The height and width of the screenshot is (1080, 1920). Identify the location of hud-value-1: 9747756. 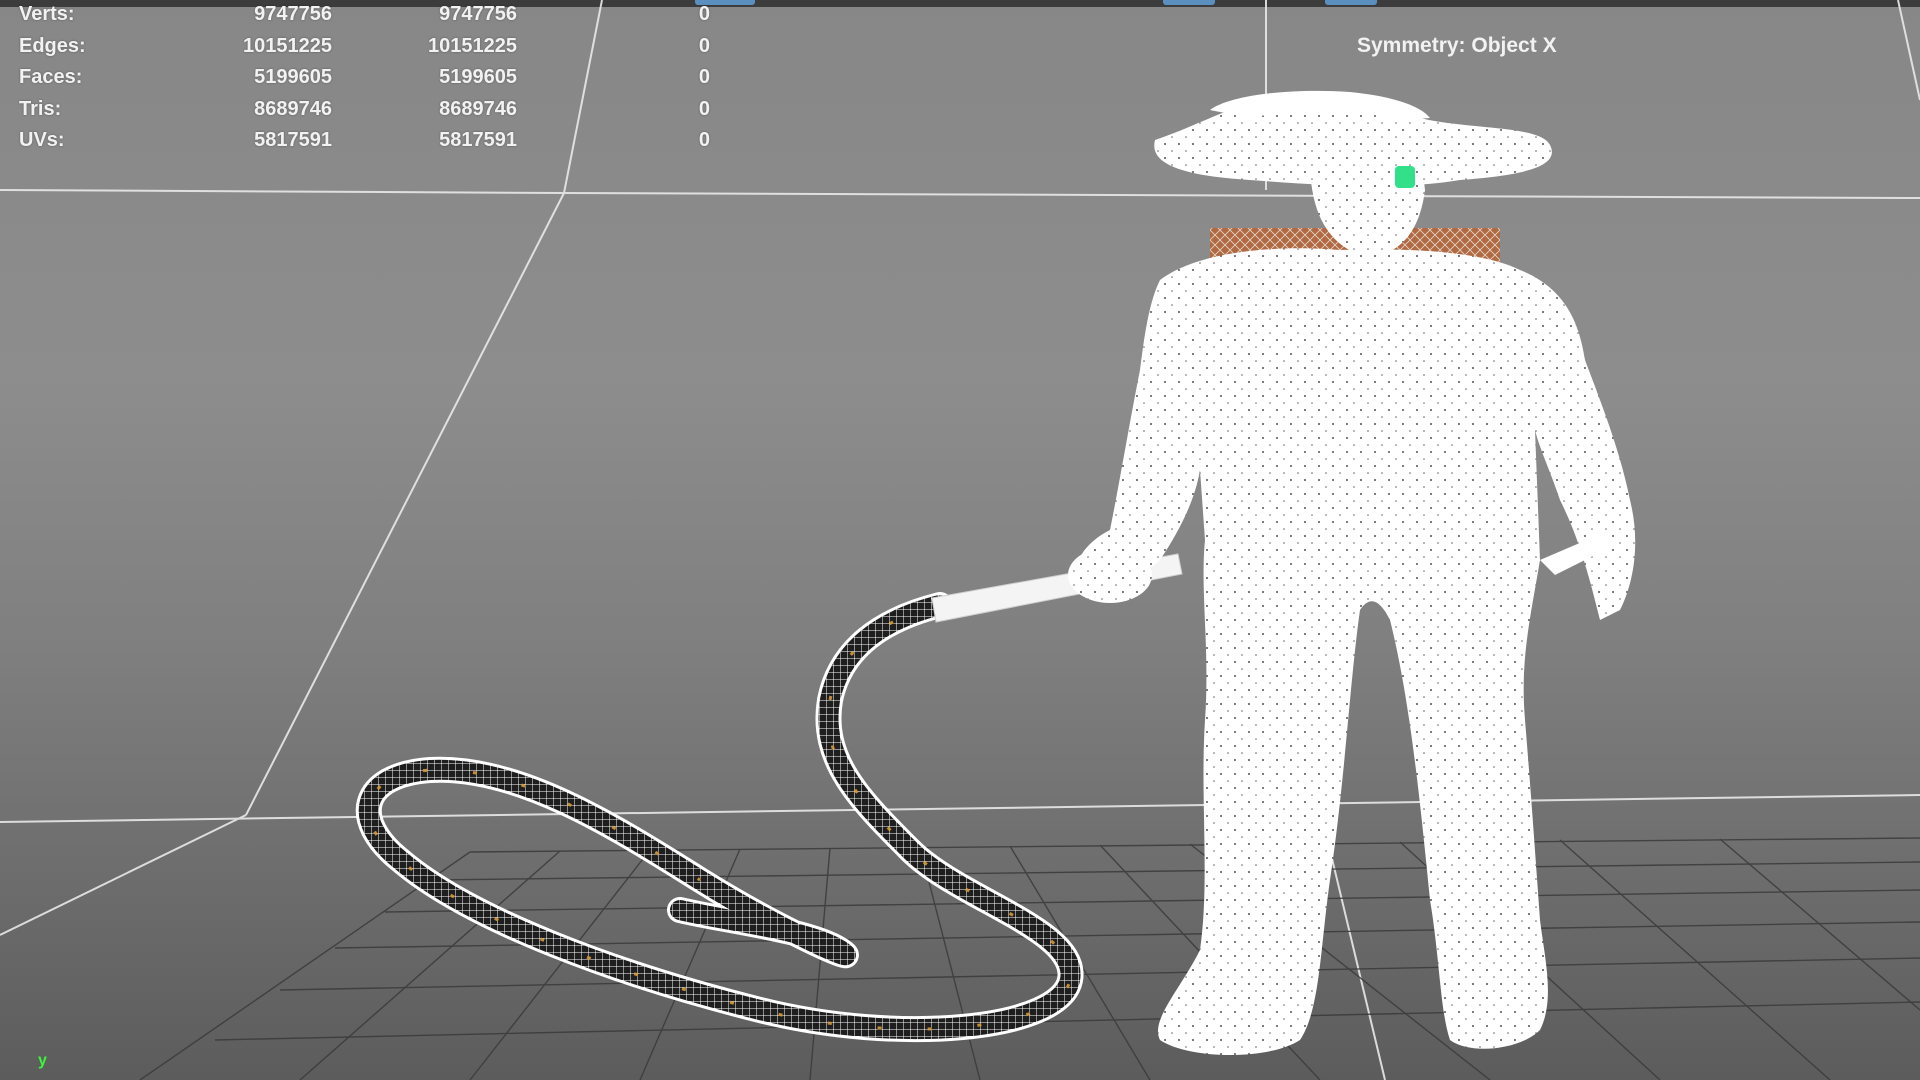
(293, 14).